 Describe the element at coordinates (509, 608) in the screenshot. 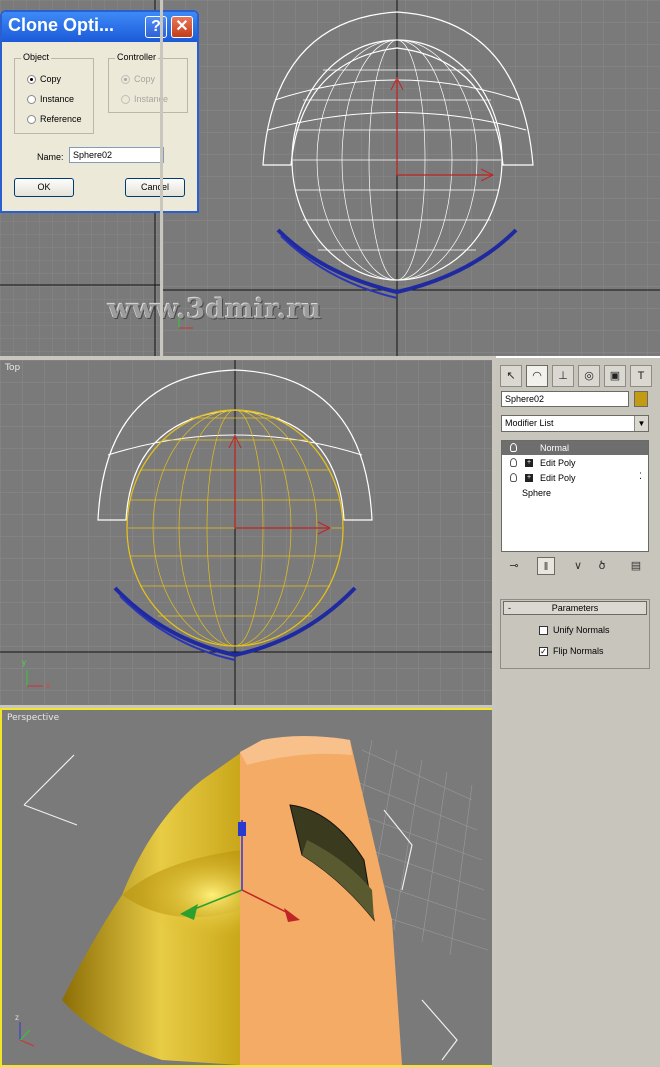

I see `collapse-icon: -` at that location.